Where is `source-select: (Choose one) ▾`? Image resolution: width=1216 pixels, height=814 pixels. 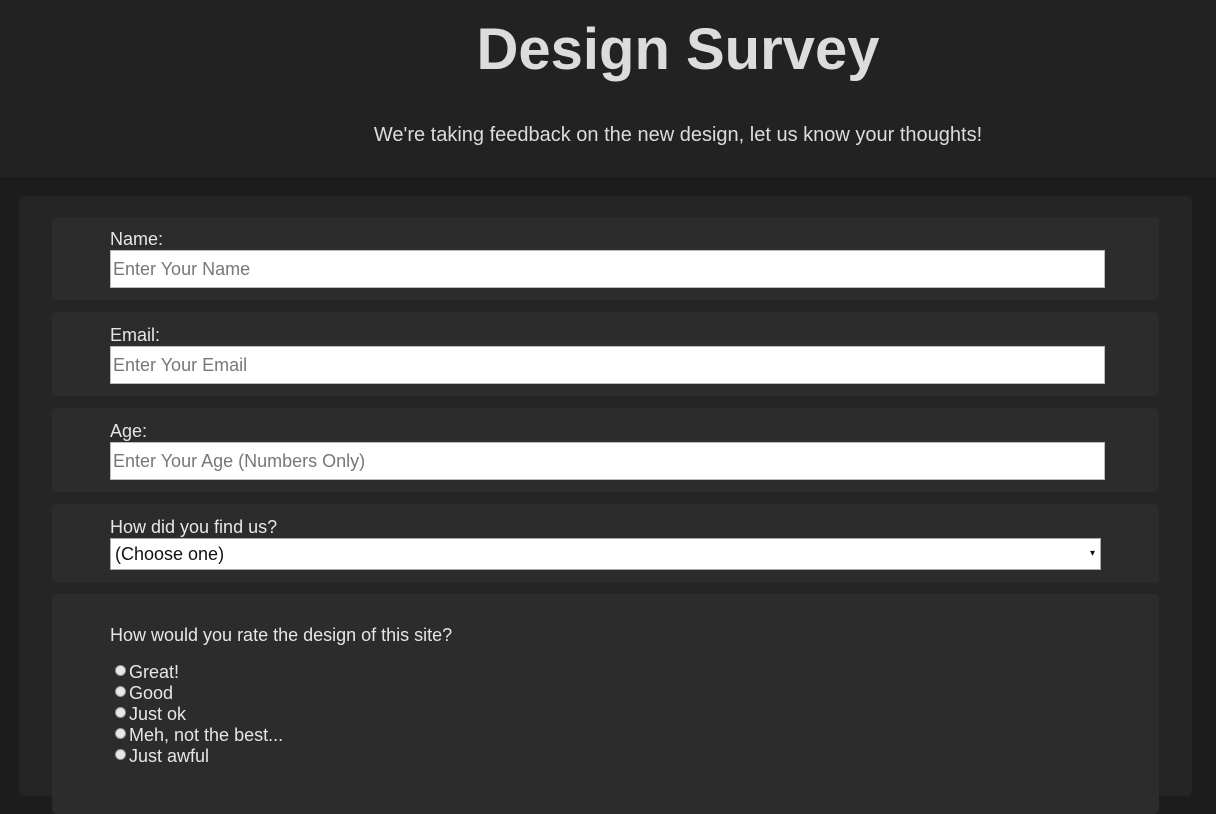
source-select: (Choose one) ▾ is located at coordinates (605, 554).